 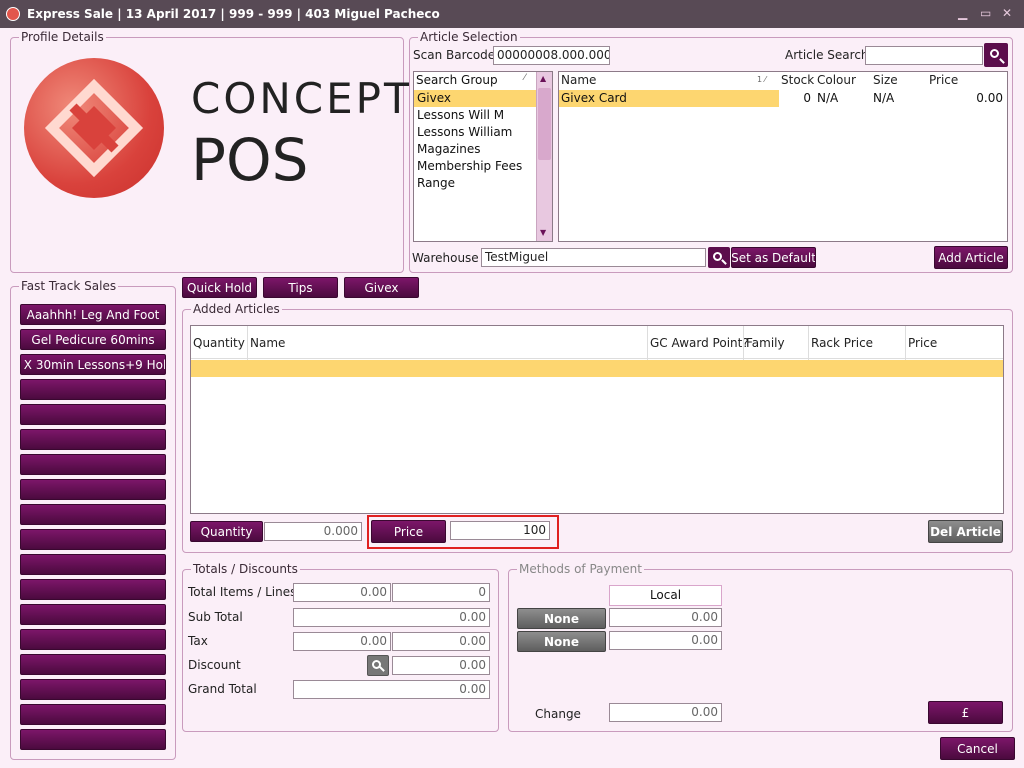 What do you see at coordinates (475, 98) in the screenshot?
I see `list-item: Givex` at bounding box center [475, 98].